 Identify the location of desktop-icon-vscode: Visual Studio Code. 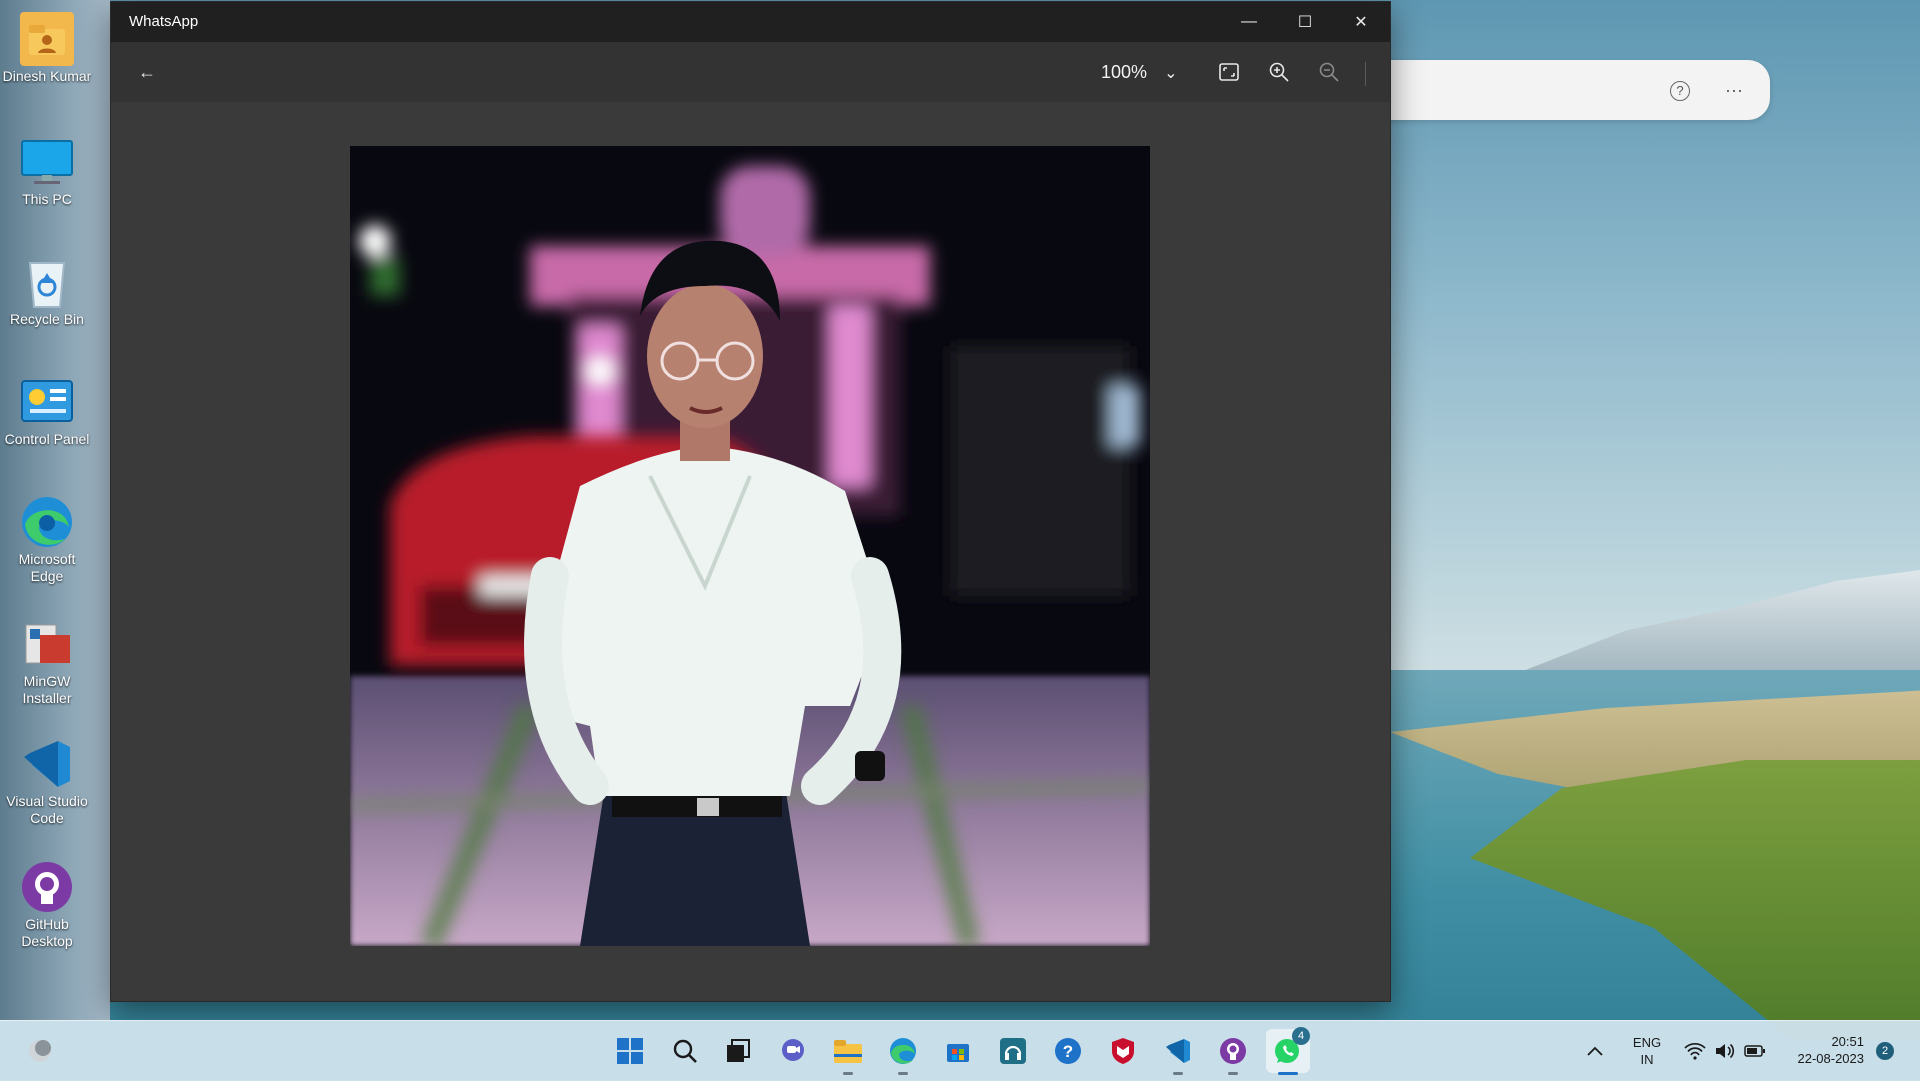
(47, 782).